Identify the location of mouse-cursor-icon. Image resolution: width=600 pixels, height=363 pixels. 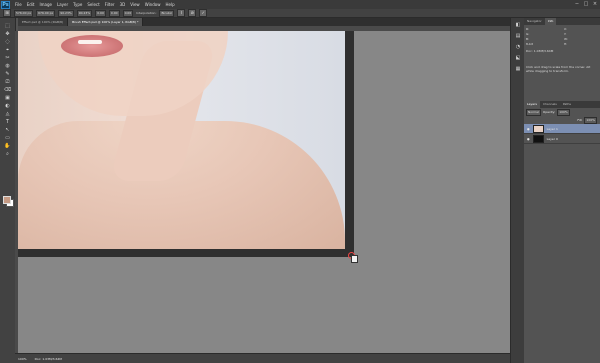
(354, 259).